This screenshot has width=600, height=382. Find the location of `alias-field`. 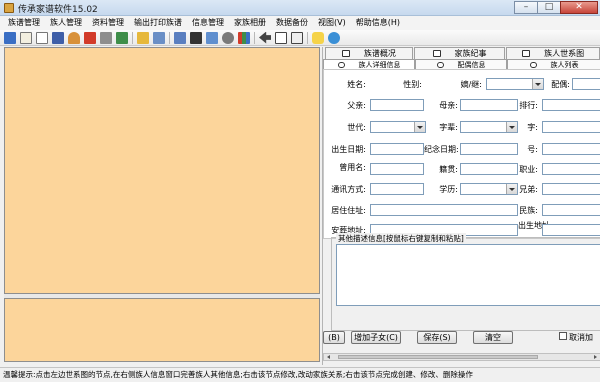

alias-field is located at coordinates (397, 169).